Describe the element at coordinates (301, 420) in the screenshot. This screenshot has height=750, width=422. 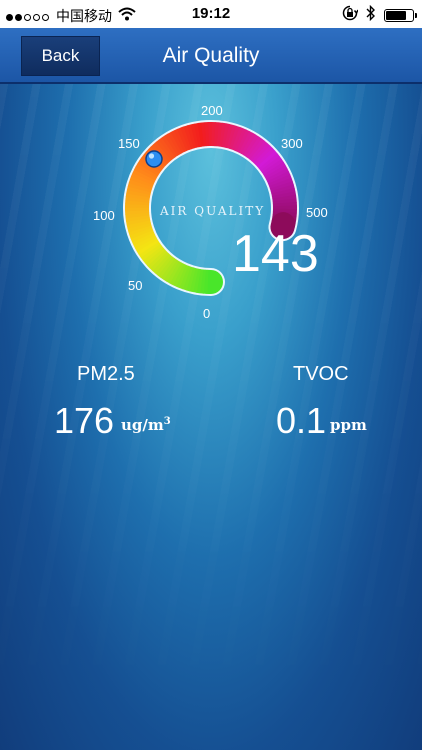
I see `tvoc-value: 0.1` at that location.